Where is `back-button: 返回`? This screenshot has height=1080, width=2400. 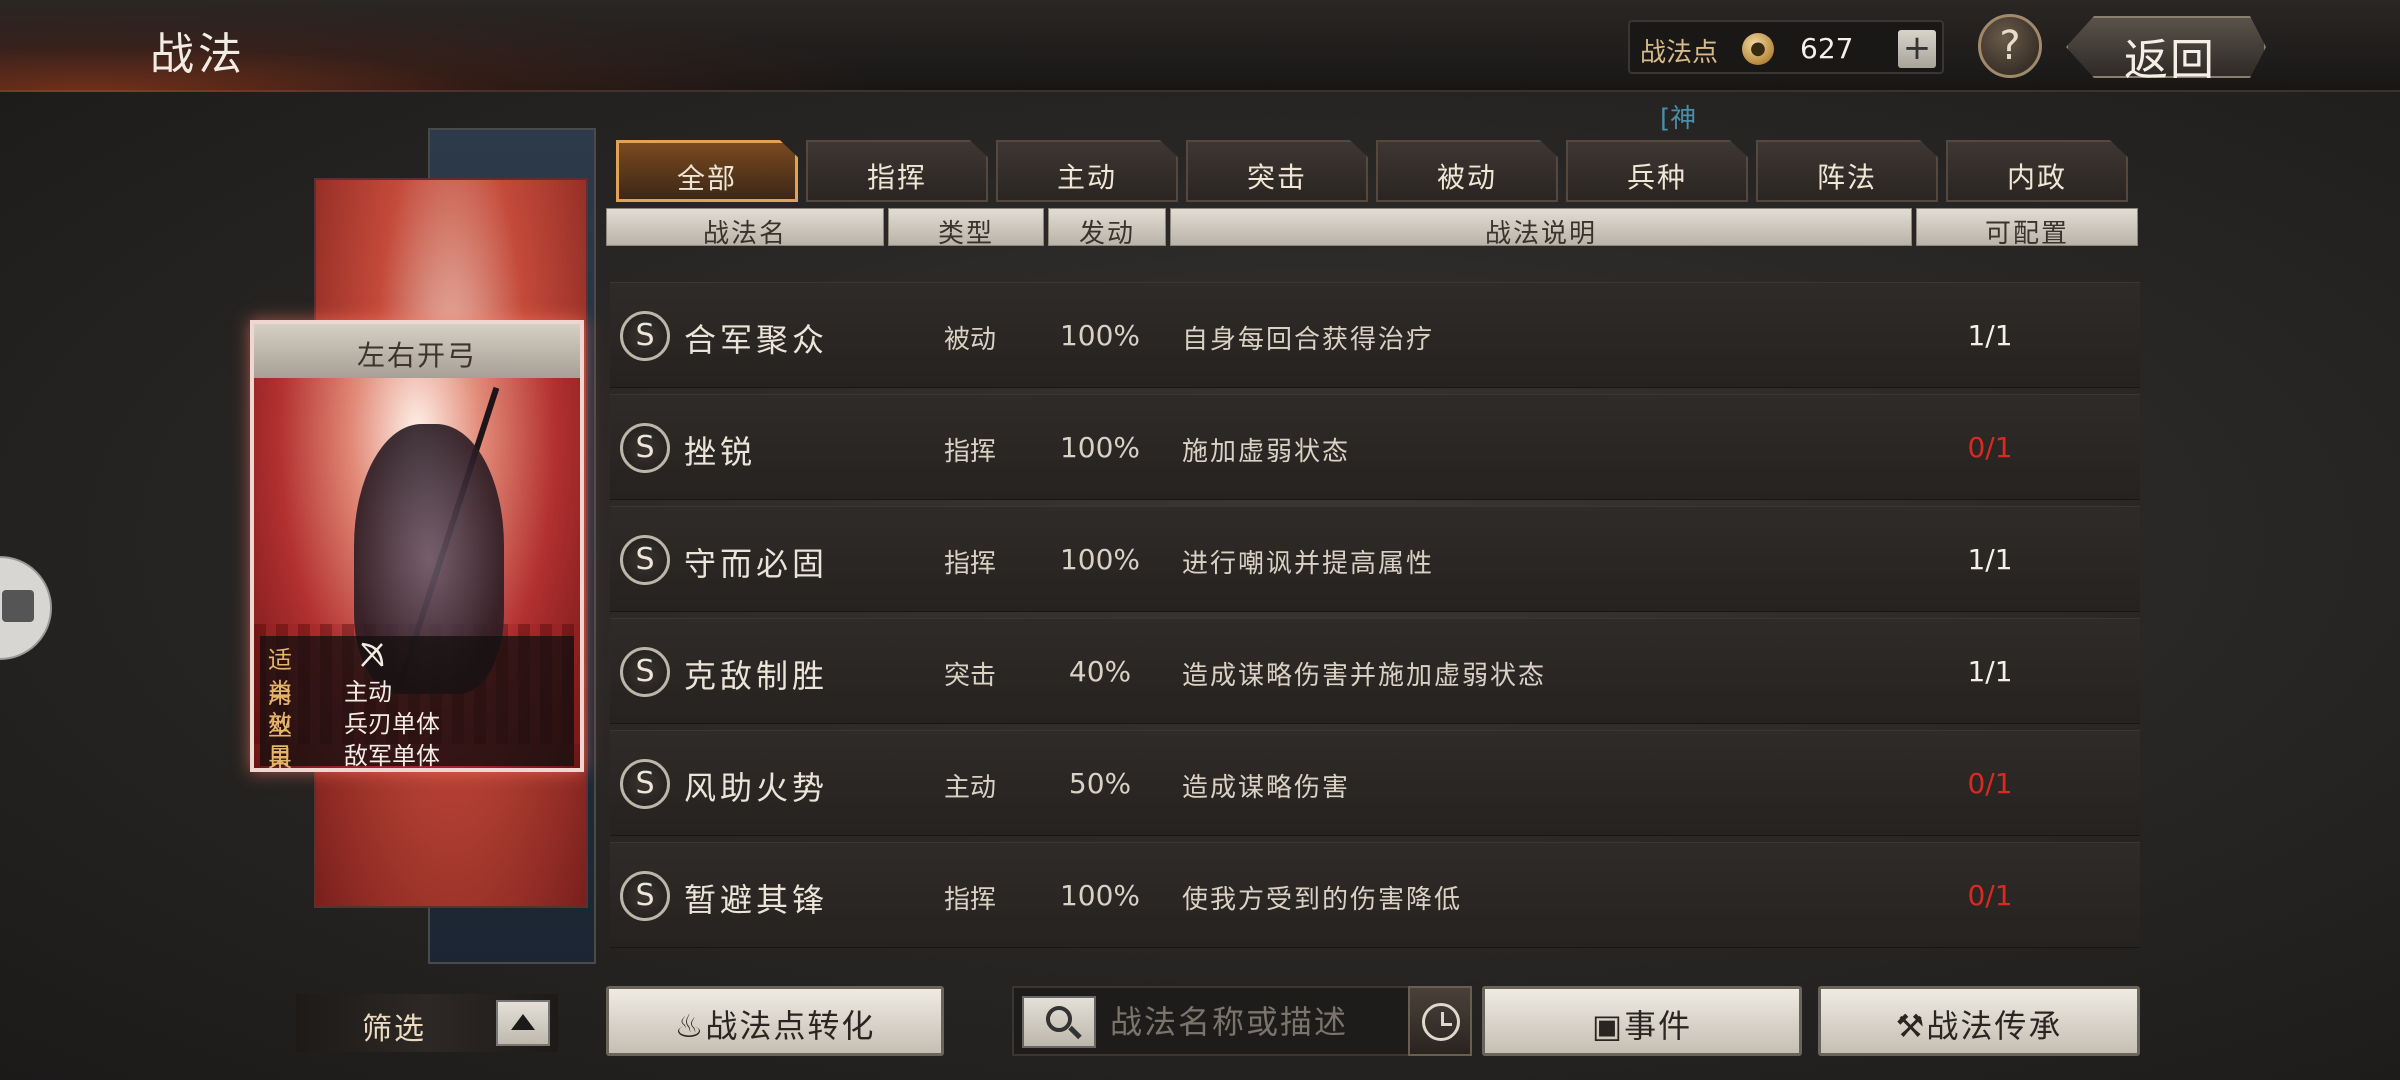 back-button: 返回 is located at coordinates (2166, 47).